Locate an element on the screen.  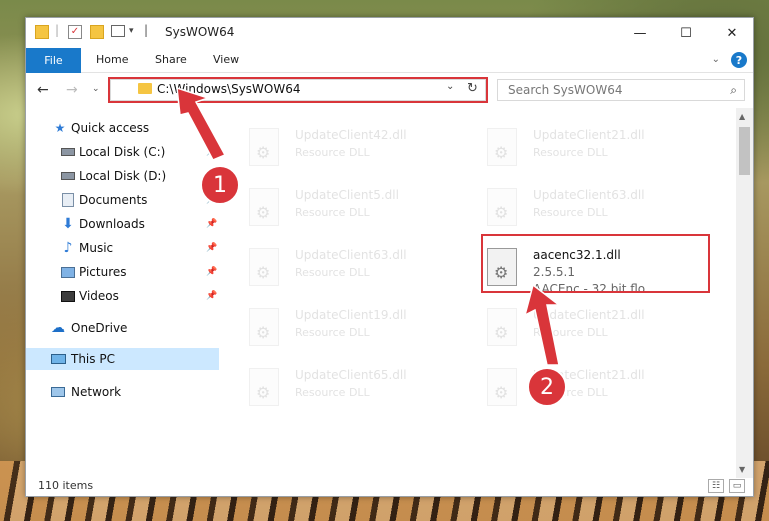
new-folder-icon is located at coordinates (97, 32).